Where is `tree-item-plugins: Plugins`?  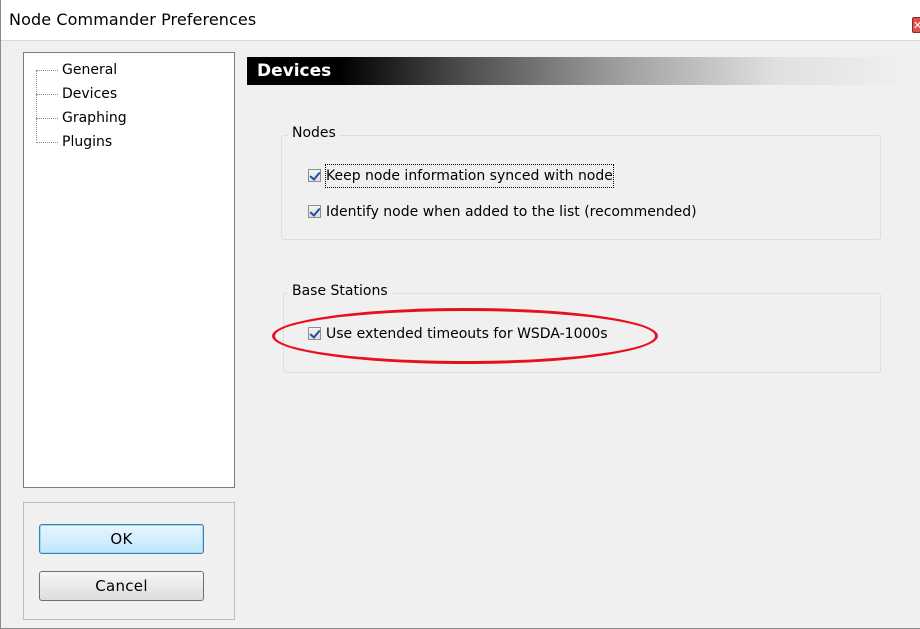 tree-item-plugins: Plugins is located at coordinates (74, 142).